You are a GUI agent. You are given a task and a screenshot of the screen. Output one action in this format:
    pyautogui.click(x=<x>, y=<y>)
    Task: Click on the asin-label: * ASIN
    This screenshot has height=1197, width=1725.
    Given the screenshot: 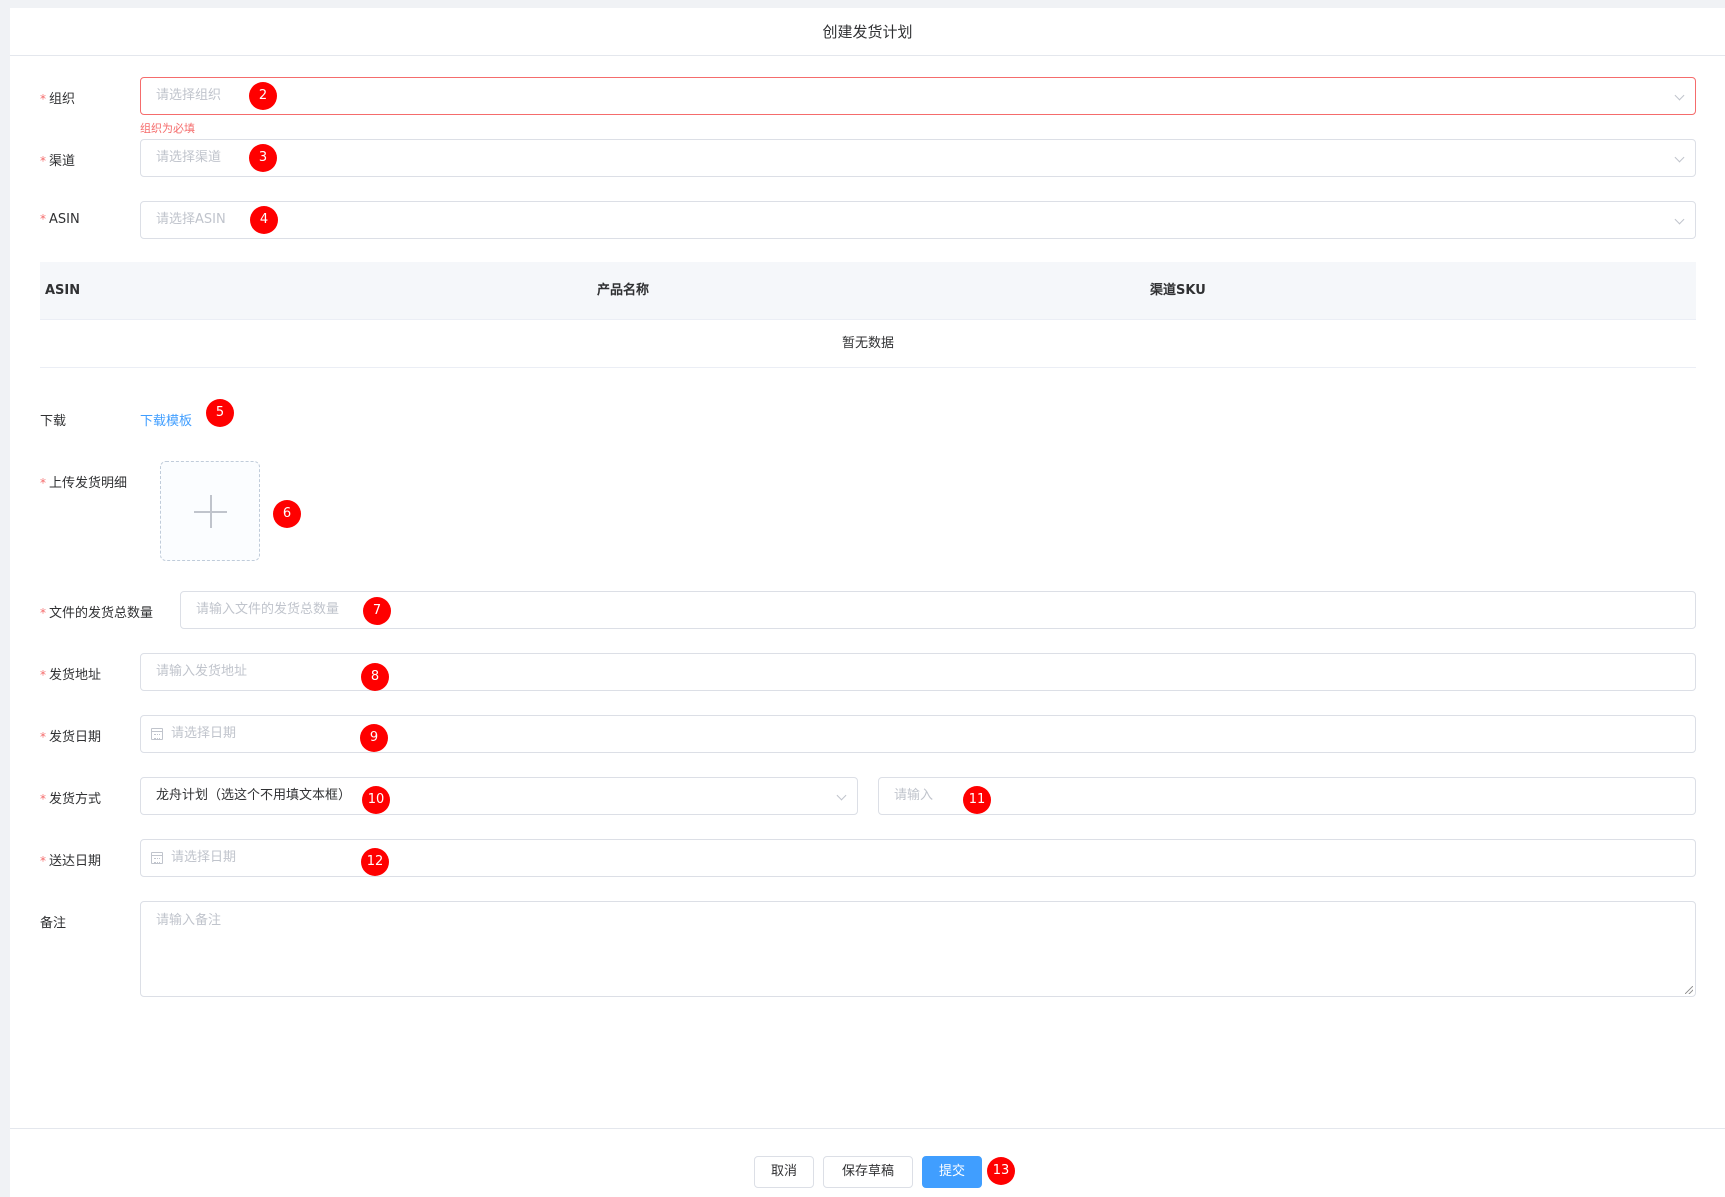 What is the action you would take?
    pyautogui.click(x=60, y=219)
    